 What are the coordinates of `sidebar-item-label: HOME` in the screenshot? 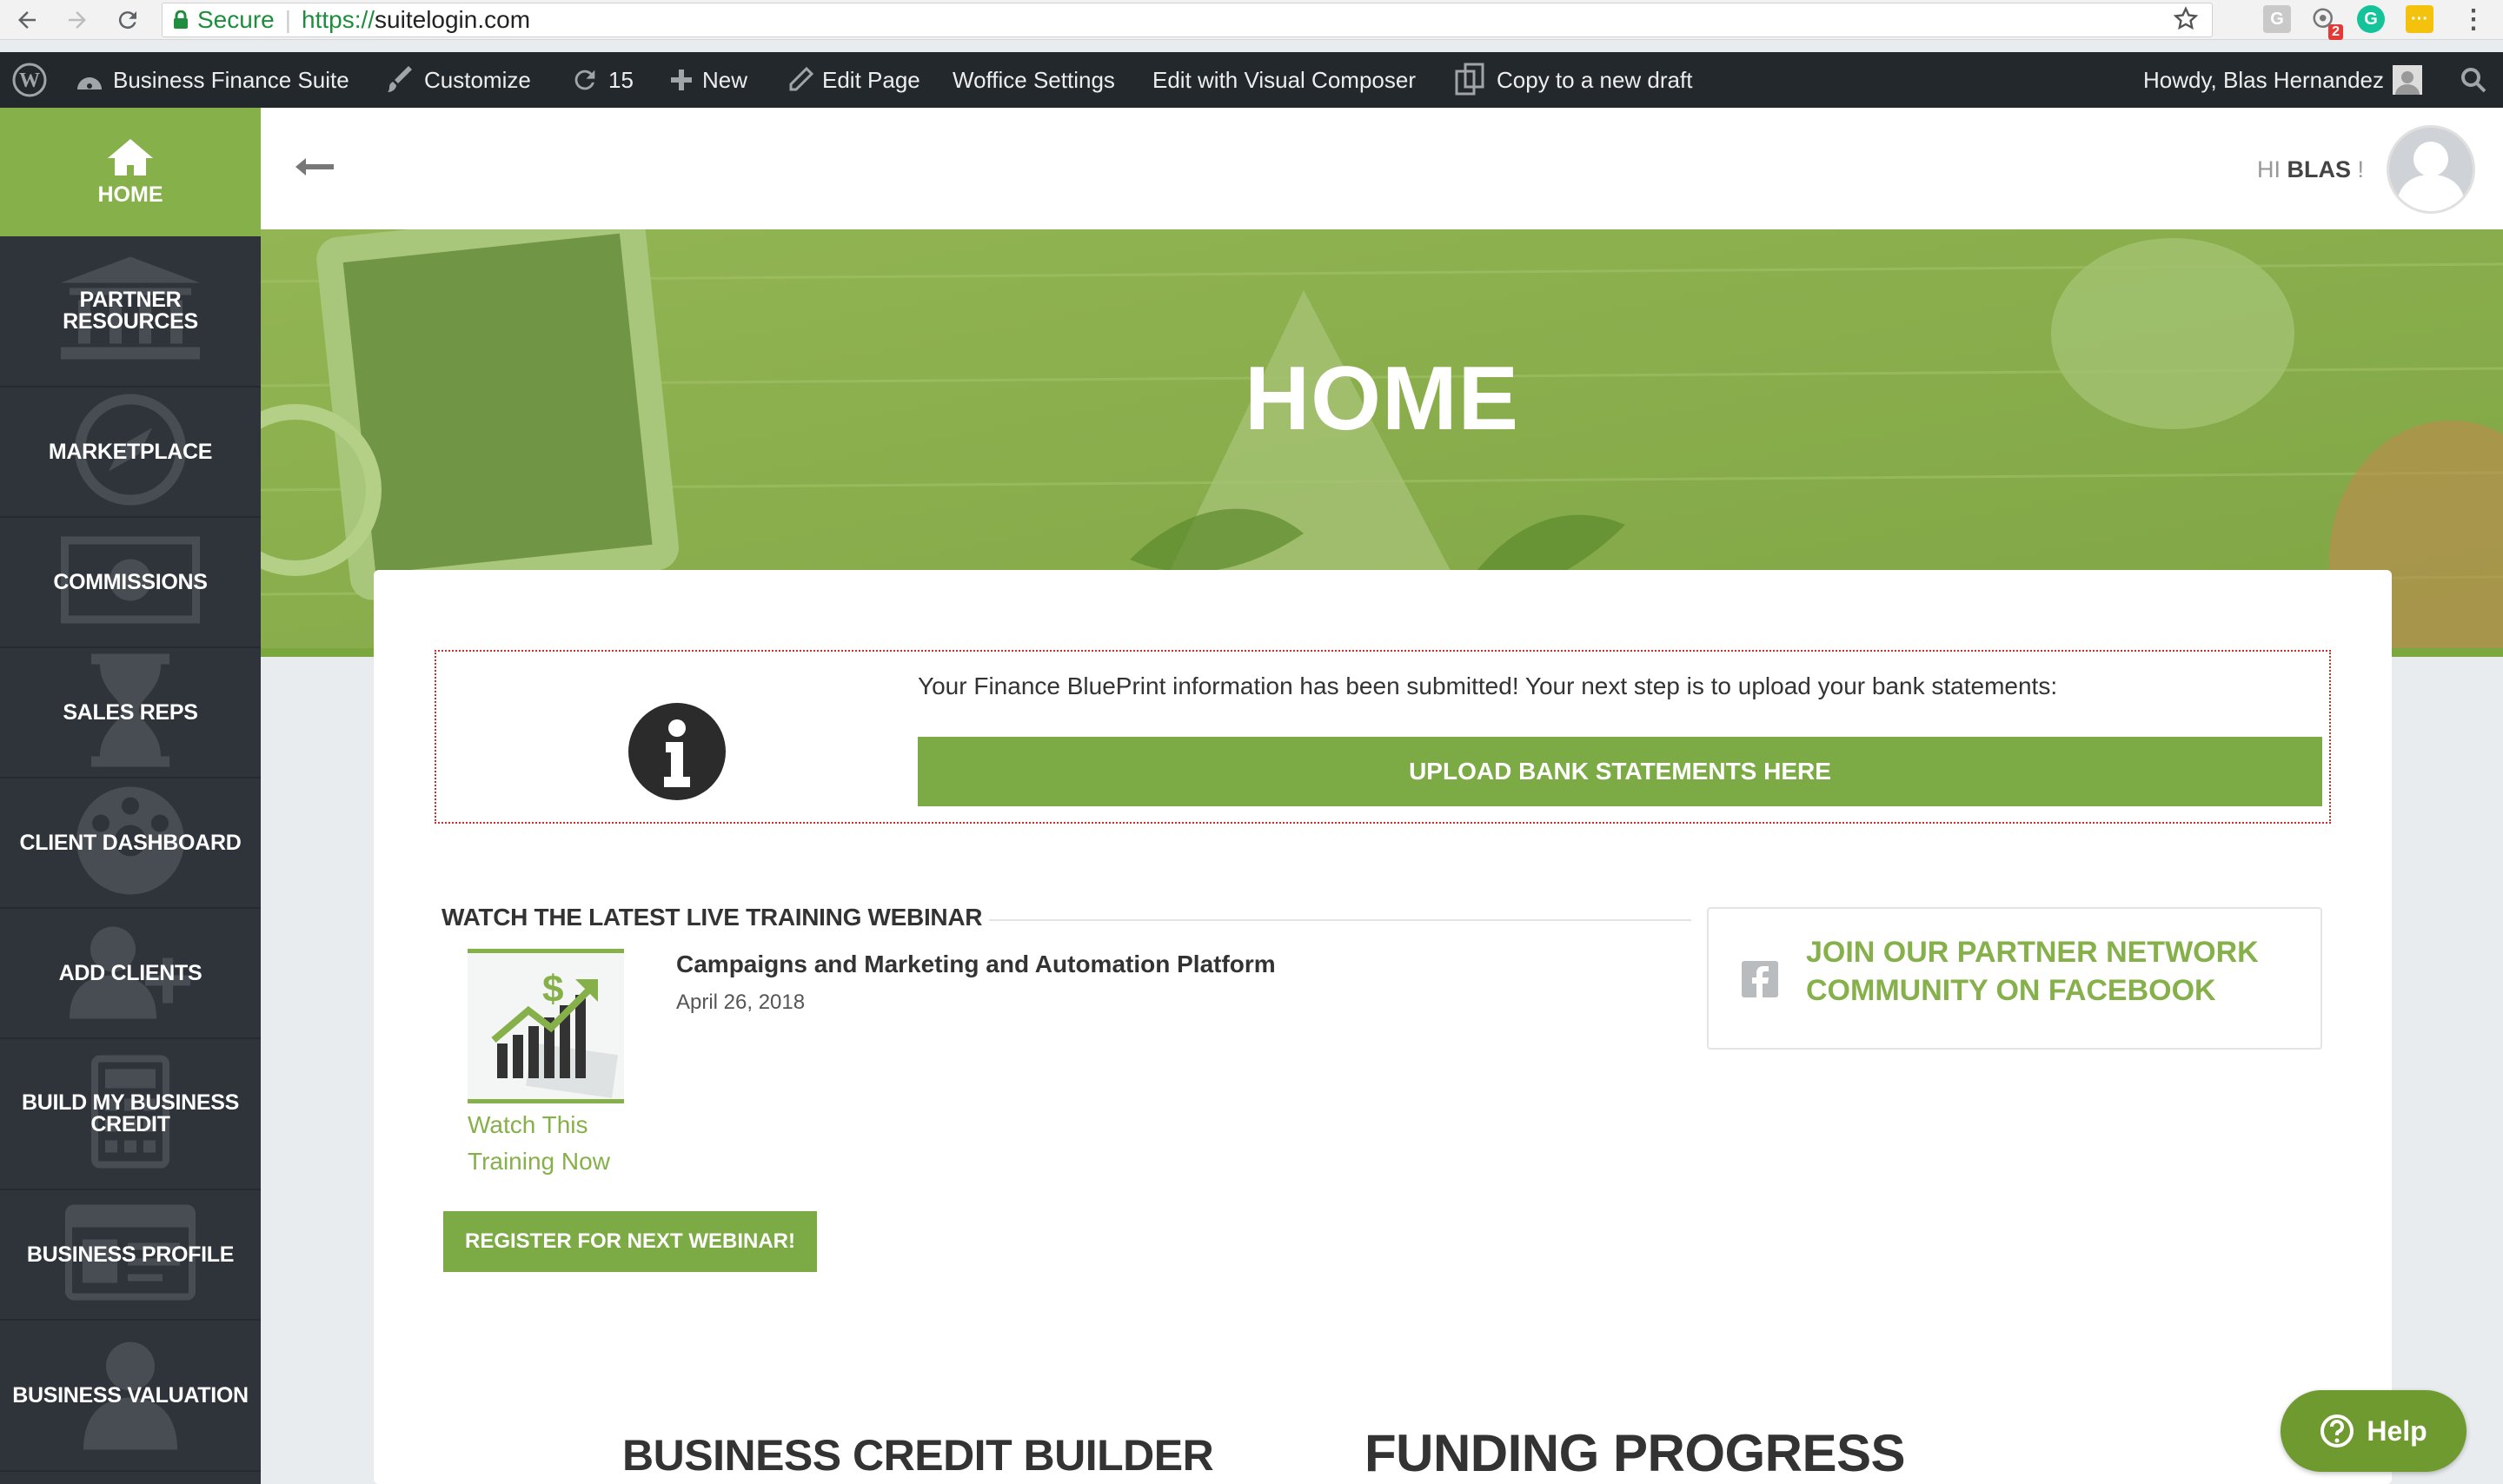 It's located at (130, 194).